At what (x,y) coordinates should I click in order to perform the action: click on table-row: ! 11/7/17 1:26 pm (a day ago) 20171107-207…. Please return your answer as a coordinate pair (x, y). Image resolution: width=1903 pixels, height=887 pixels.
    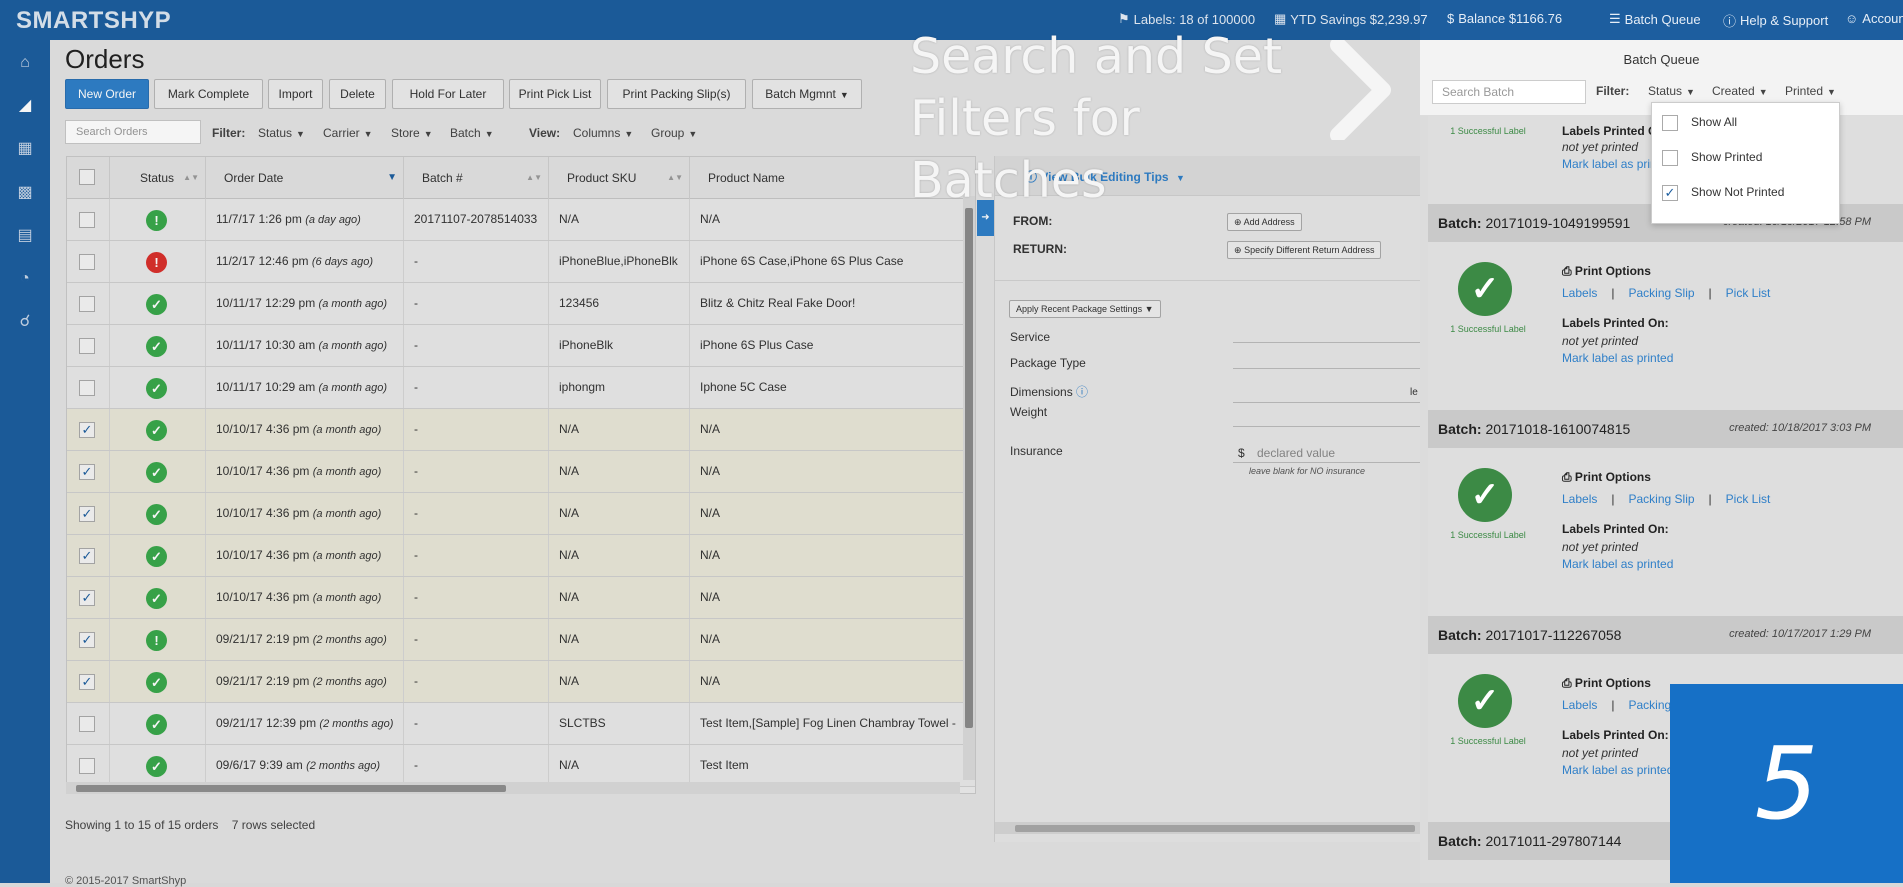
    Looking at the image, I should click on (521, 220).